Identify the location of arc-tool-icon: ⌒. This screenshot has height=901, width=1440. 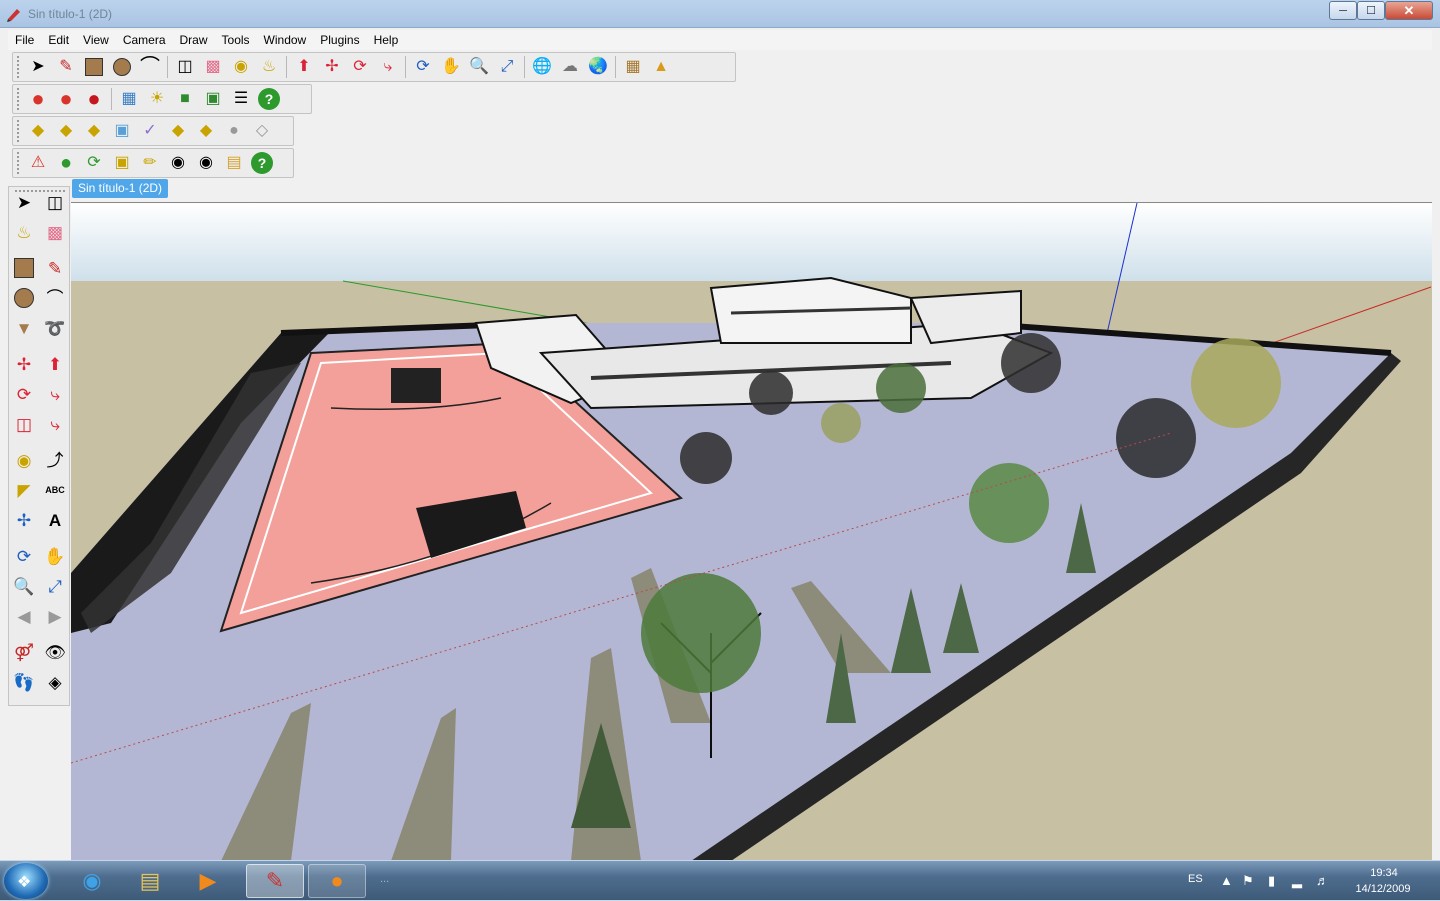
(150, 67).